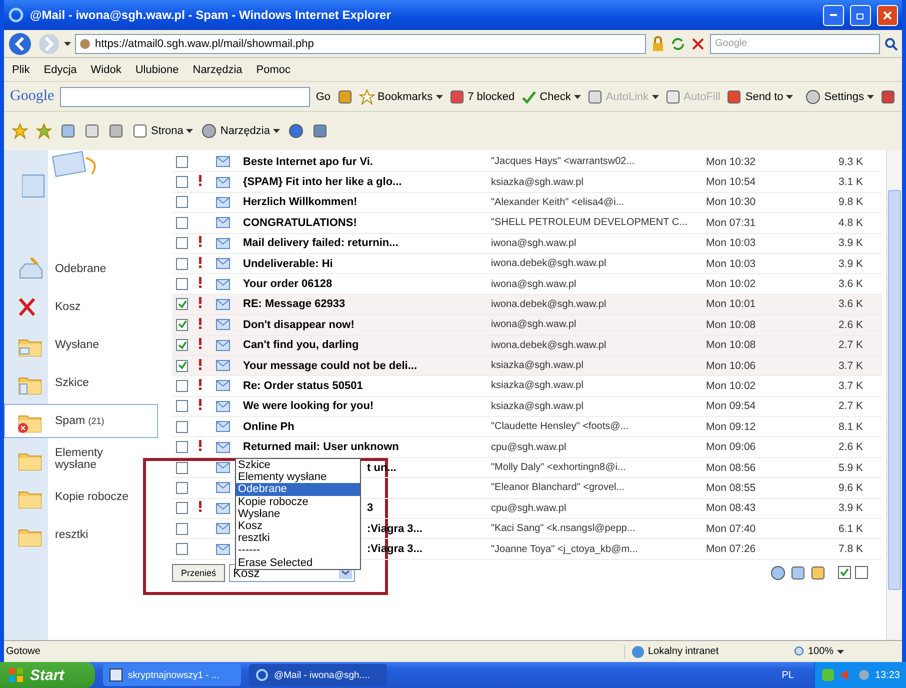 The height and width of the screenshot is (688, 906). I want to click on message-size: 9.6 K, so click(850, 488).